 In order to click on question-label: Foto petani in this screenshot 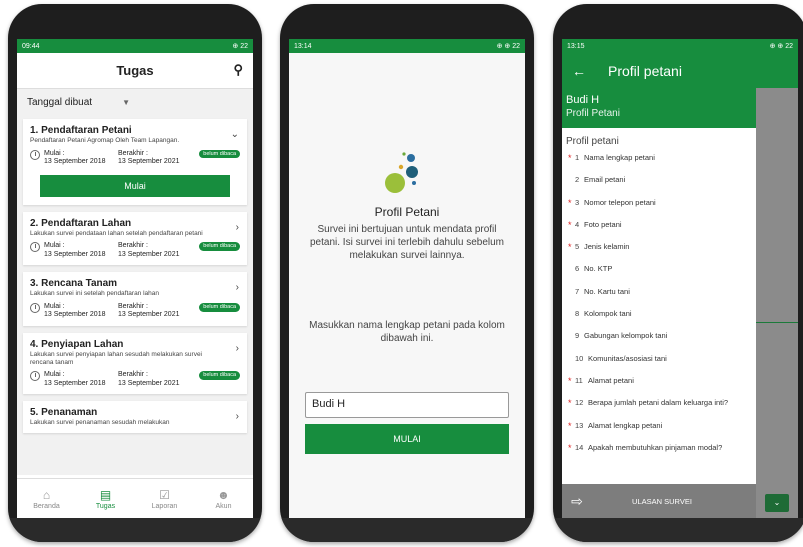, I will do `click(603, 224)`.